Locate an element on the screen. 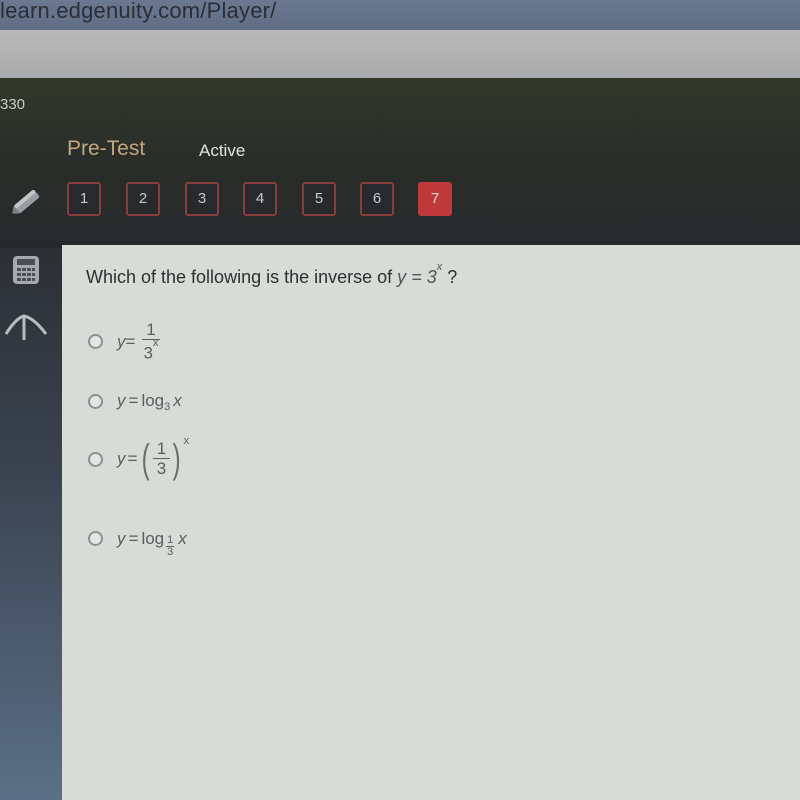 The width and height of the screenshot is (800, 800). left-paren: ( is located at coordinates (146, 459).